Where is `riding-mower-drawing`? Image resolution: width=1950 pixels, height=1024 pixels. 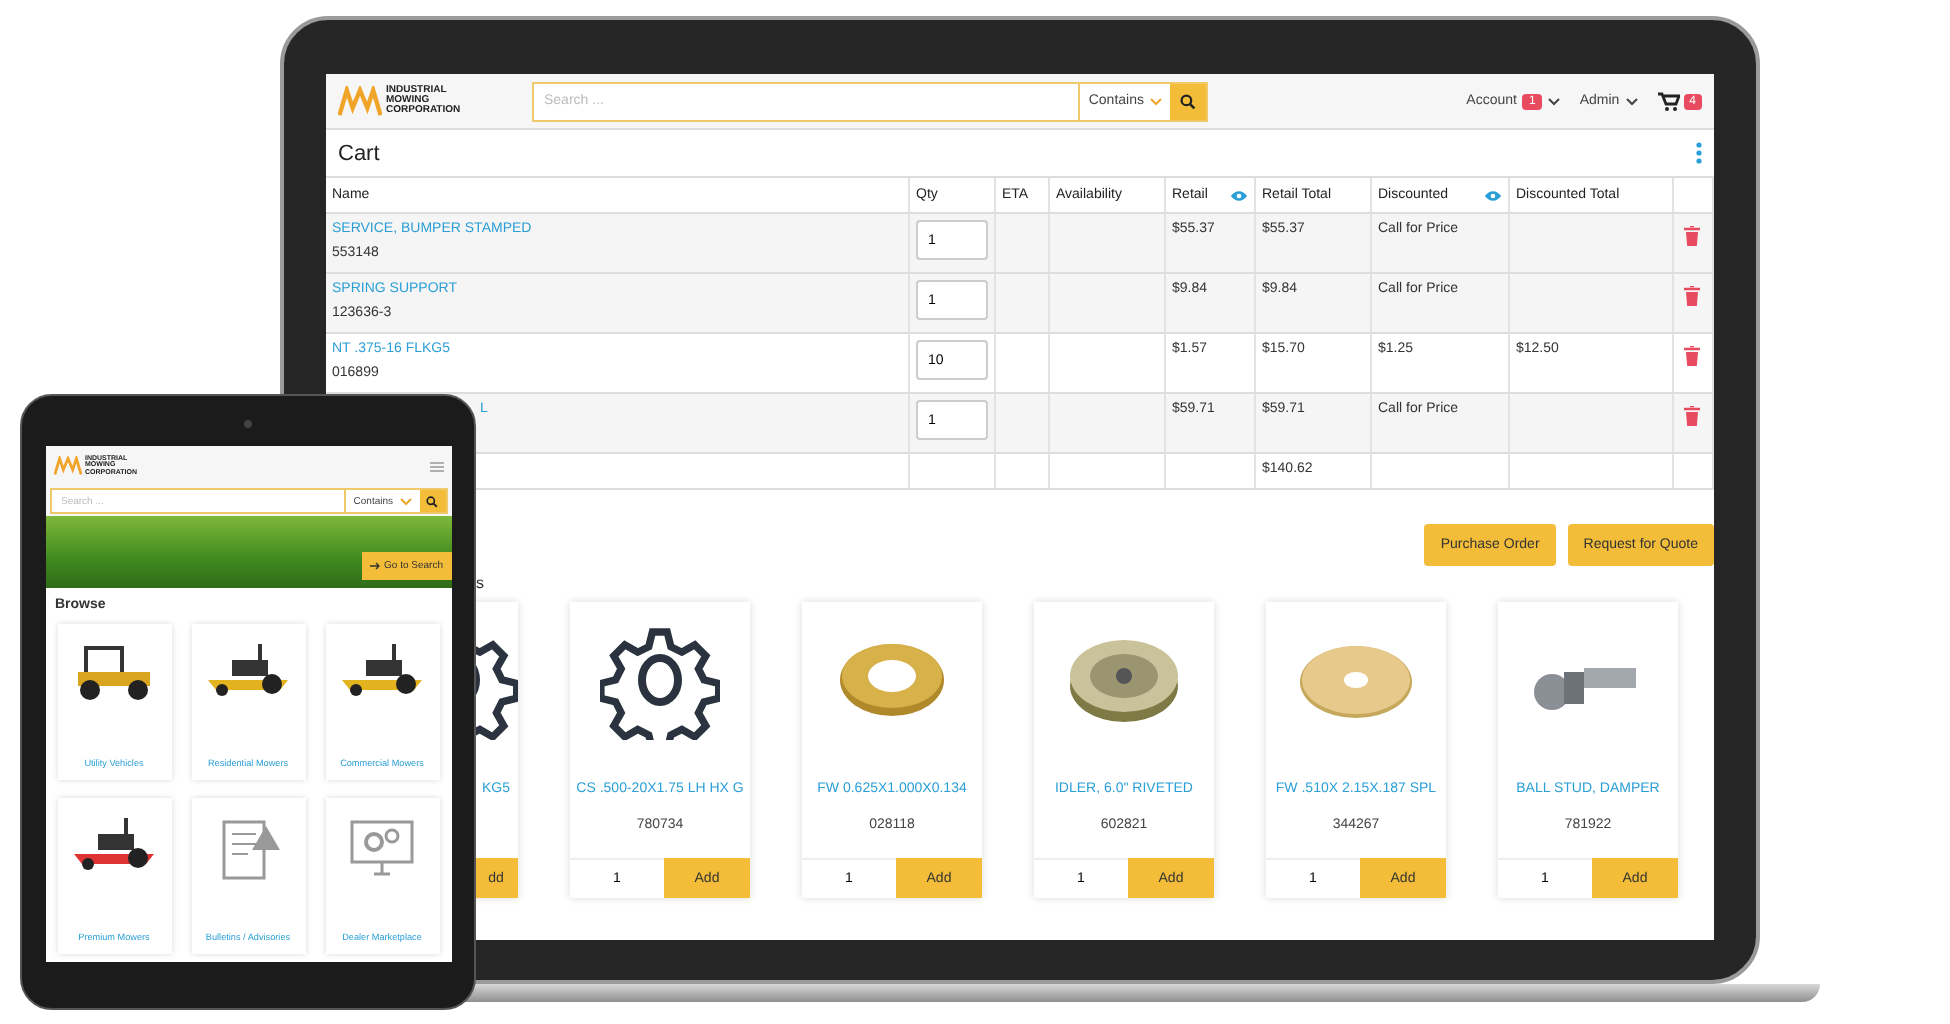
riding-mower-drawing is located at coordinates (248, 670).